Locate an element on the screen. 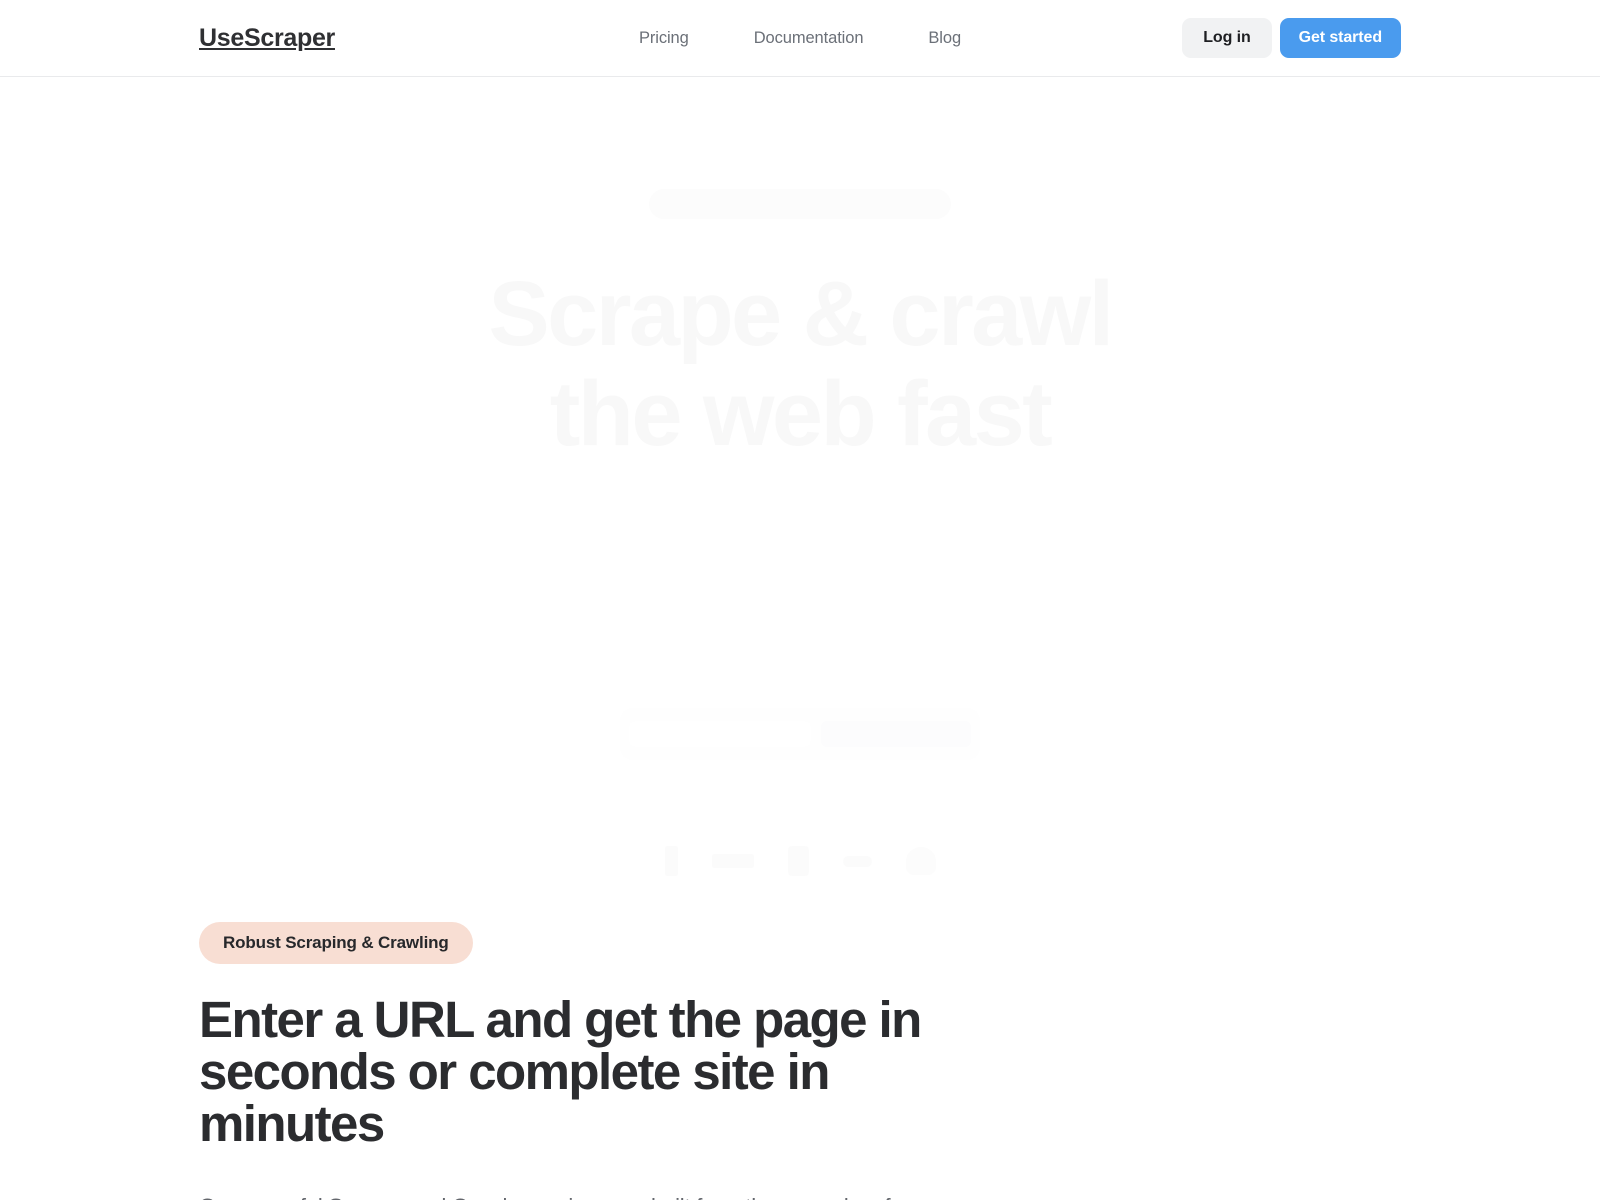 The height and width of the screenshot is (1200, 1600). hero-title: Scrape & crawl the web fast is located at coordinates (799, 364).